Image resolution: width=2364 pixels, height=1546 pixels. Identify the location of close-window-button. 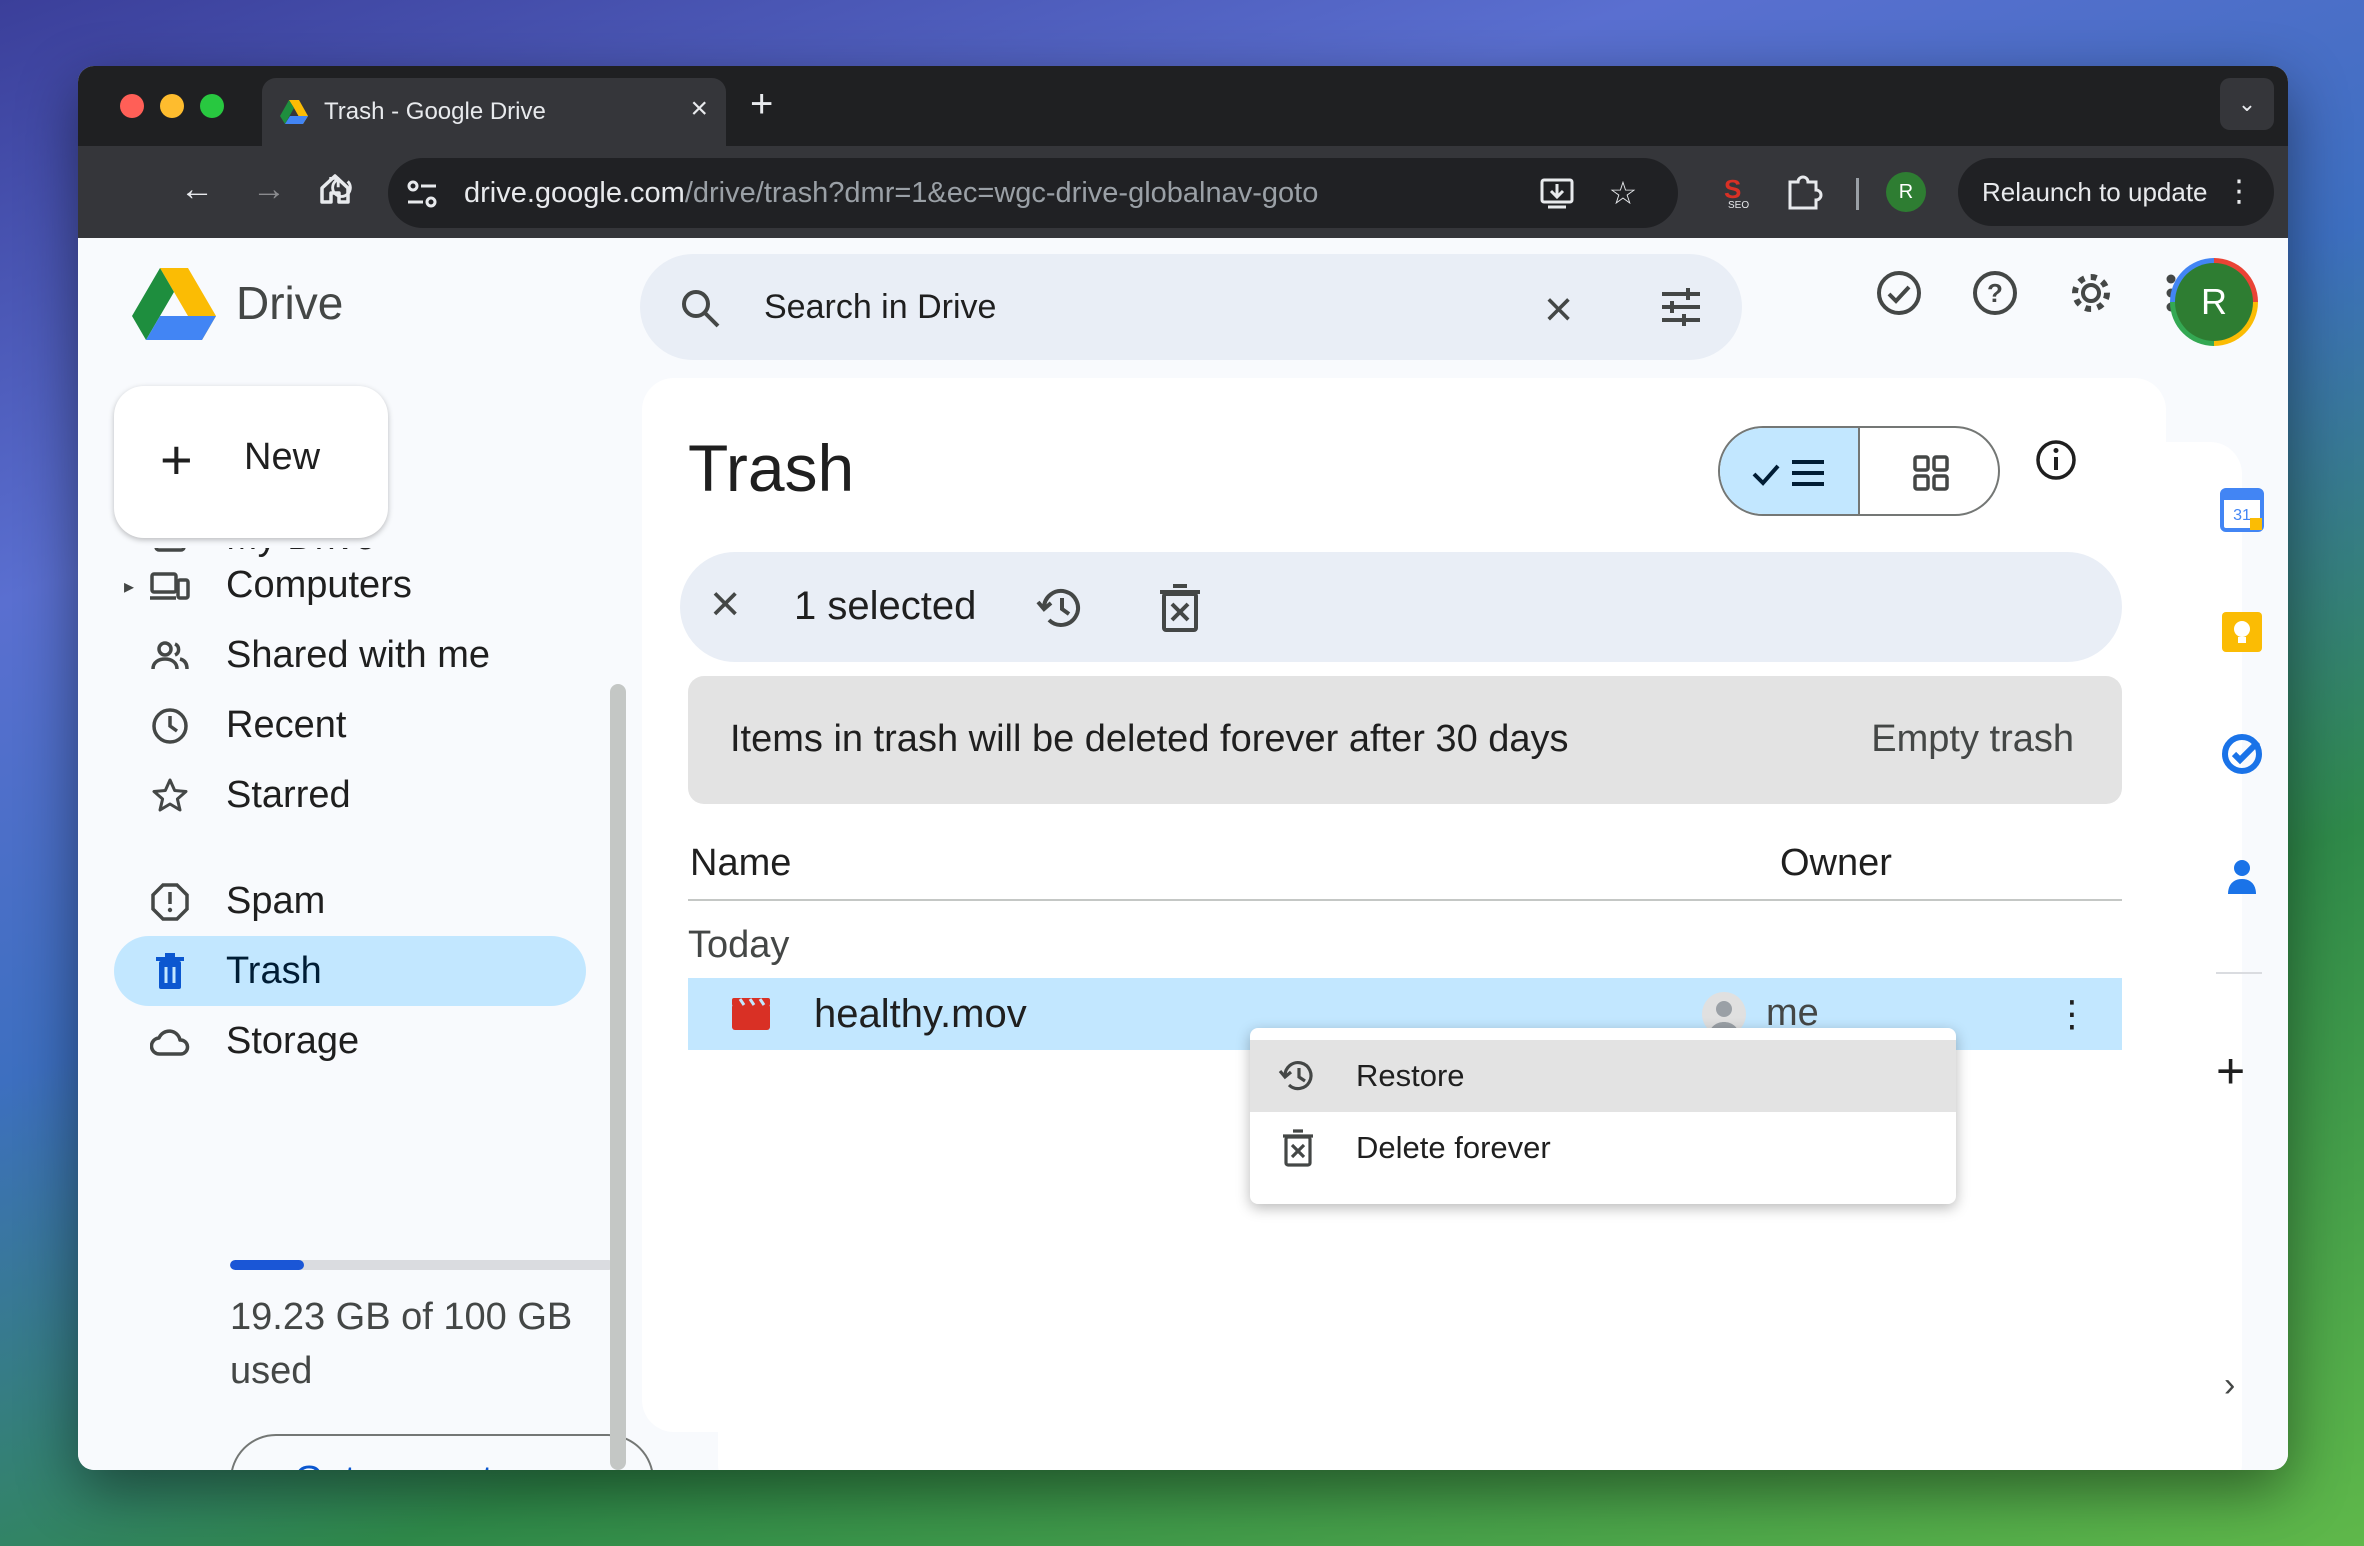
(132, 106).